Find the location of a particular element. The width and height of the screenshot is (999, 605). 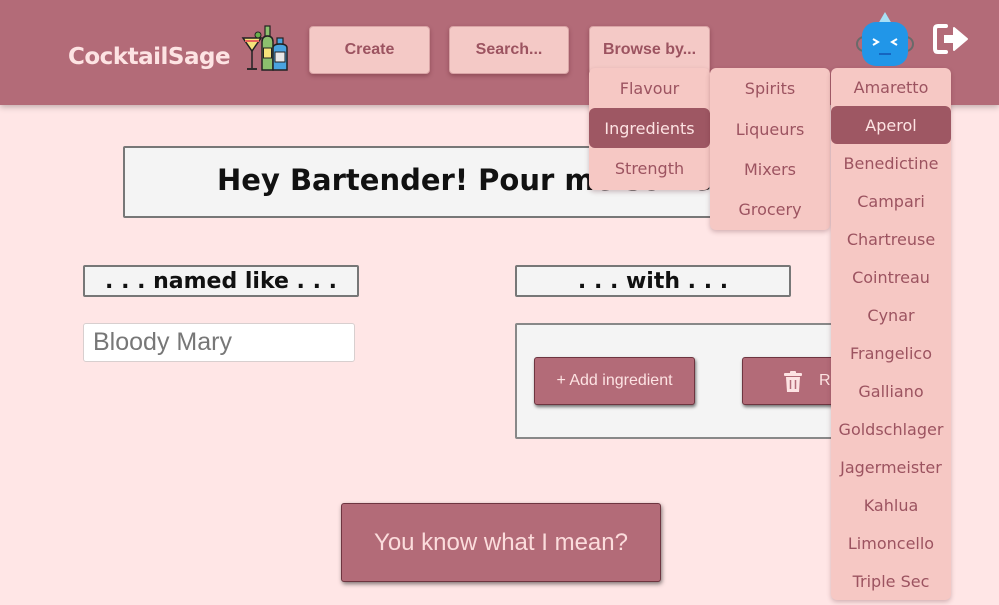

menu-item-campari: Campari is located at coordinates (891, 201).